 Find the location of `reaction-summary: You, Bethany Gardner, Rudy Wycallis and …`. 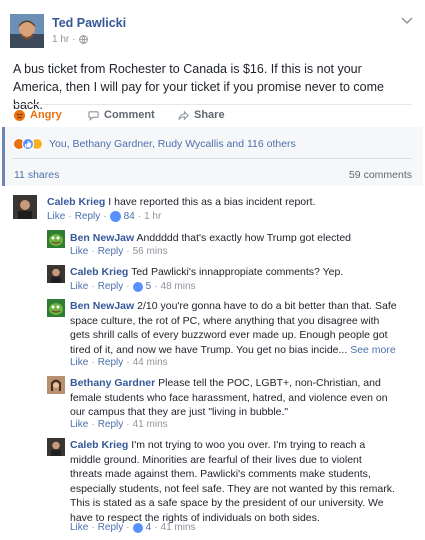

reaction-summary: You, Bethany Gardner, Rudy Wycallis and … is located at coordinates (154, 144).